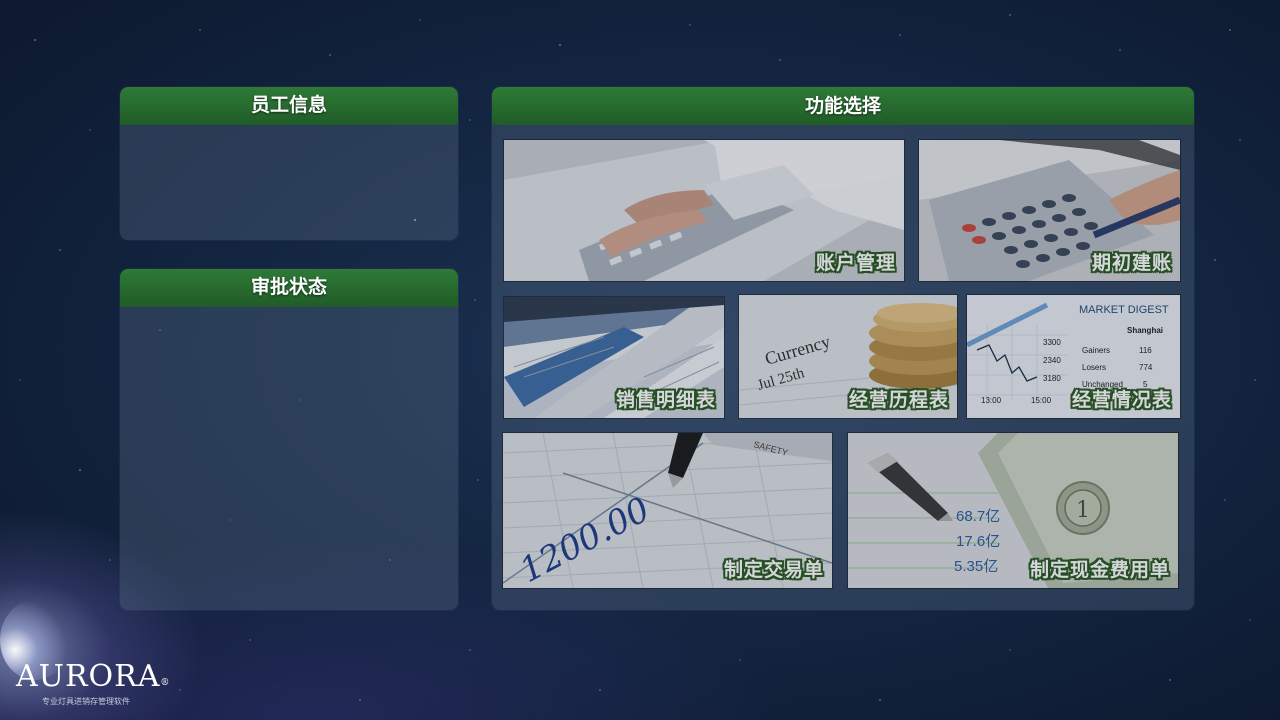  Describe the element at coordinates (1121, 400) in the screenshot. I see `tile-label: 经营情况表` at that location.